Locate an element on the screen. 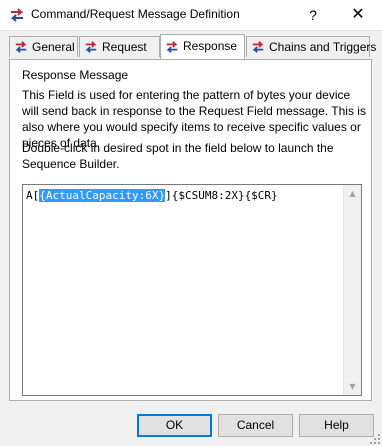 This screenshot has height=446, width=382. section-title: Response Message is located at coordinates (75, 75).